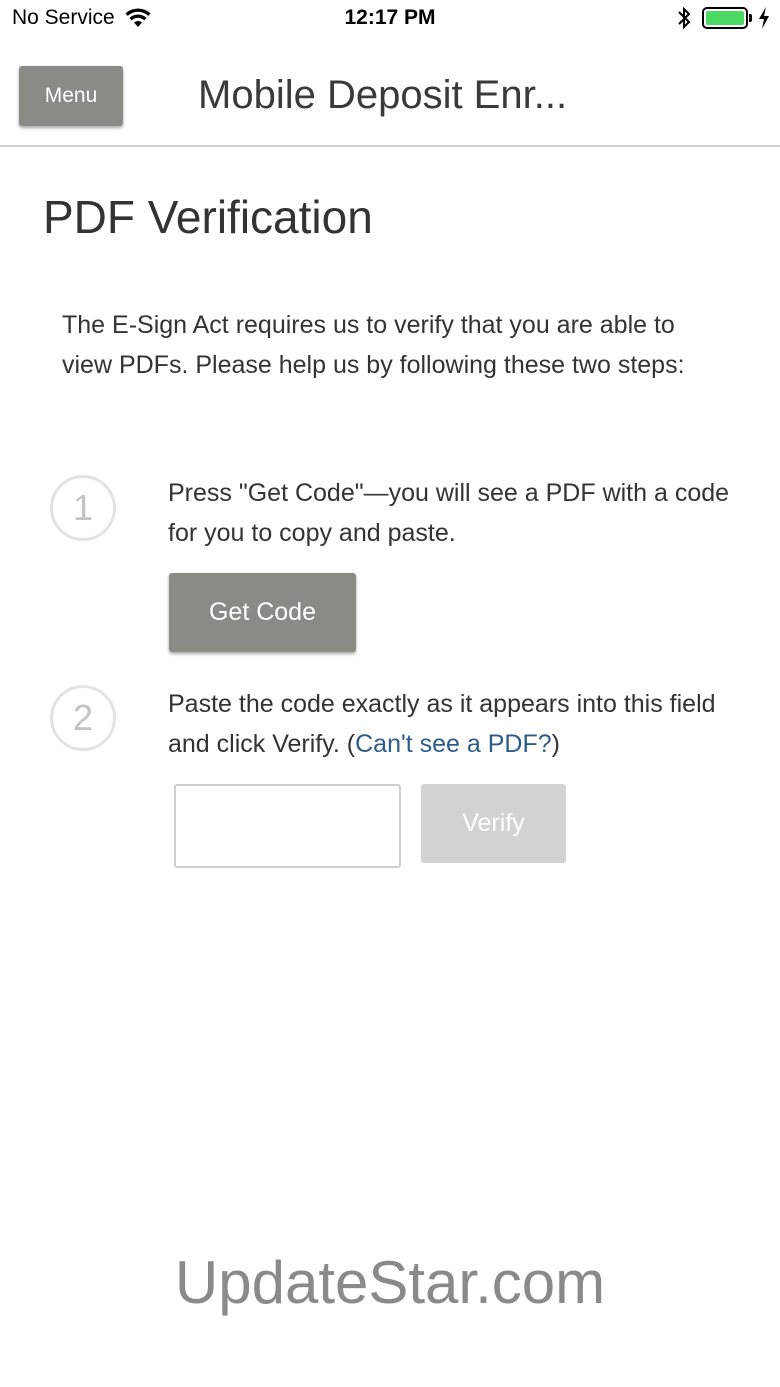  What do you see at coordinates (208, 217) in the screenshot?
I see `page-title: PDF Verification` at bounding box center [208, 217].